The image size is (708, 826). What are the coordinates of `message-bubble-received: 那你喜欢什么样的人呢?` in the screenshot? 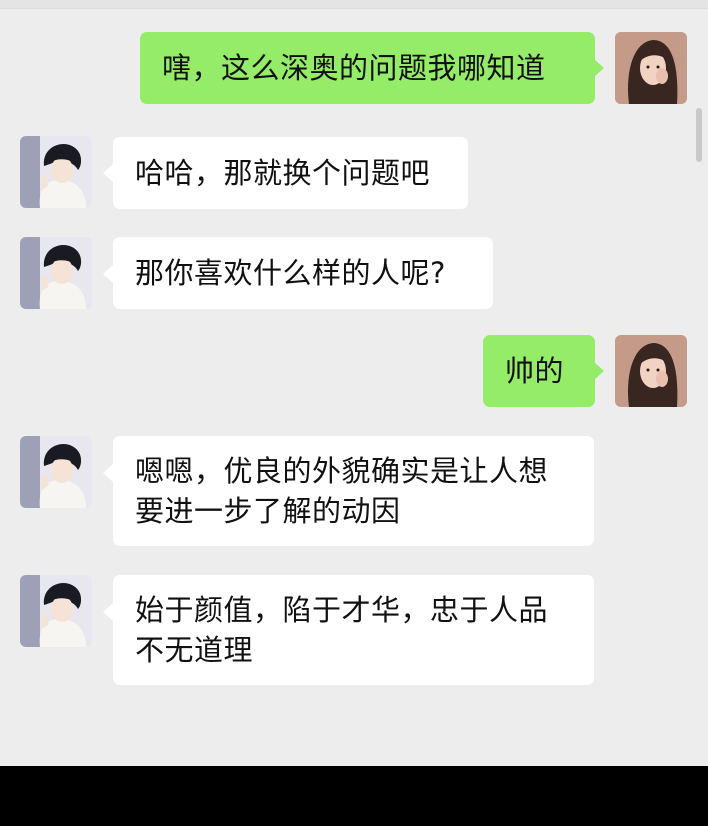 It's located at (303, 273).